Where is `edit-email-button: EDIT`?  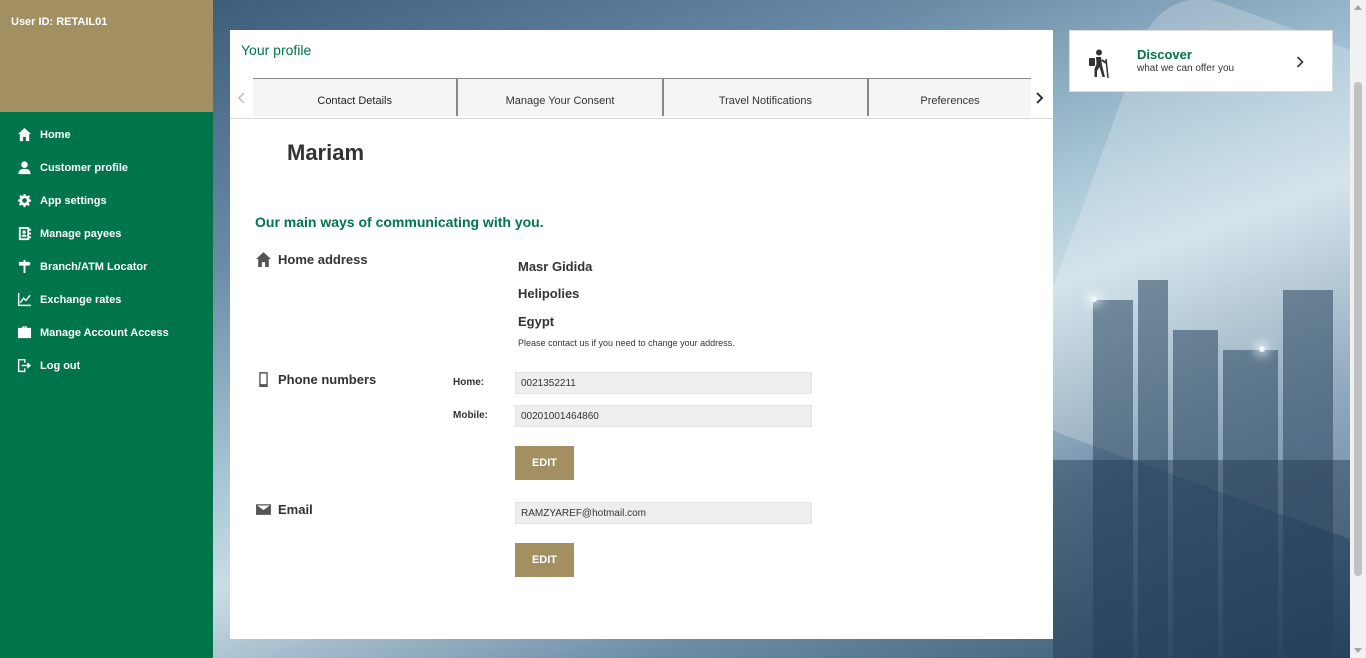
edit-email-button: EDIT is located at coordinates (544, 560).